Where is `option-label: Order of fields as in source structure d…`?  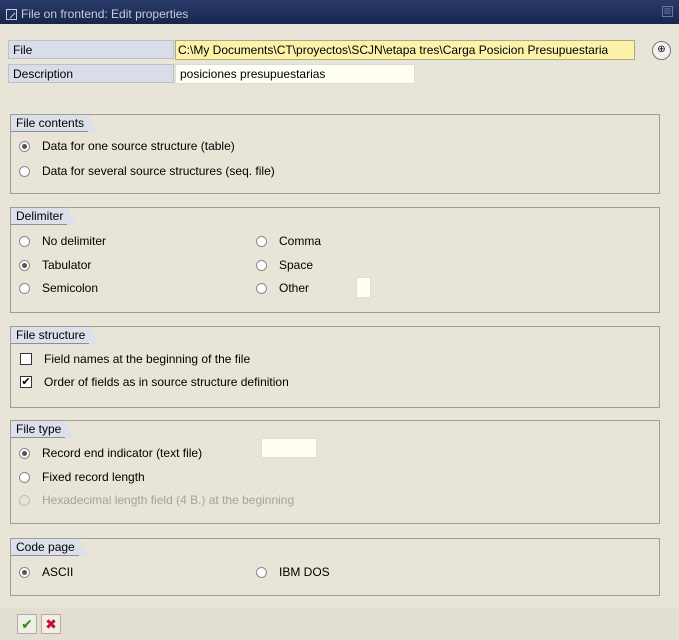 option-label: Order of fields as in source structure d… is located at coordinates (166, 382).